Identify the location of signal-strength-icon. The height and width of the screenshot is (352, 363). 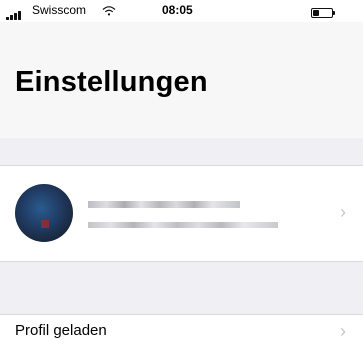
(17, 15).